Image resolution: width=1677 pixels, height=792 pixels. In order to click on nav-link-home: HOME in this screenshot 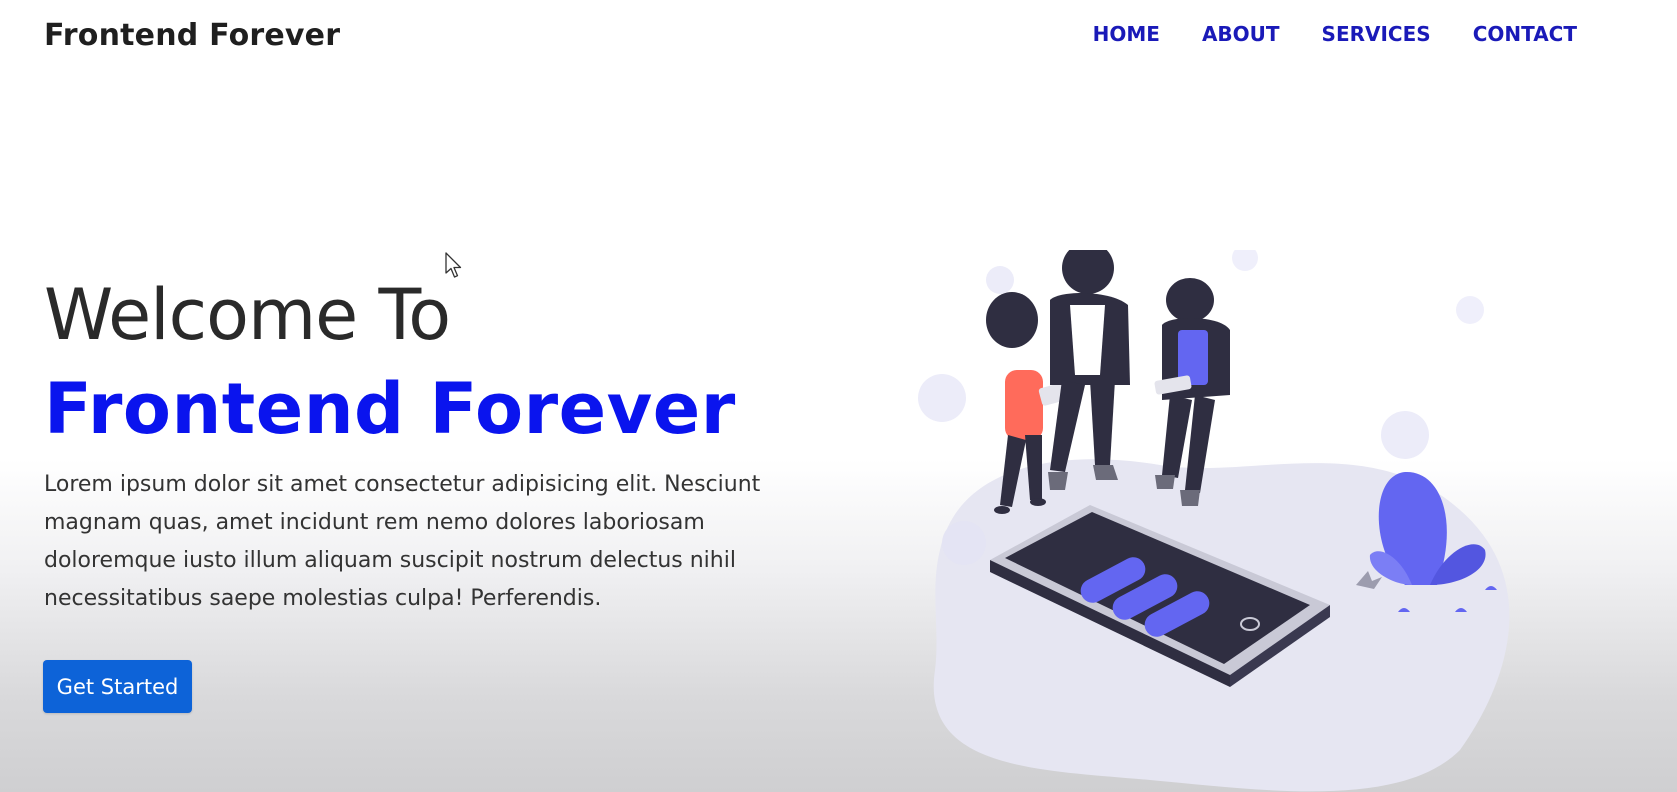, I will do `click(1126, 34)`.